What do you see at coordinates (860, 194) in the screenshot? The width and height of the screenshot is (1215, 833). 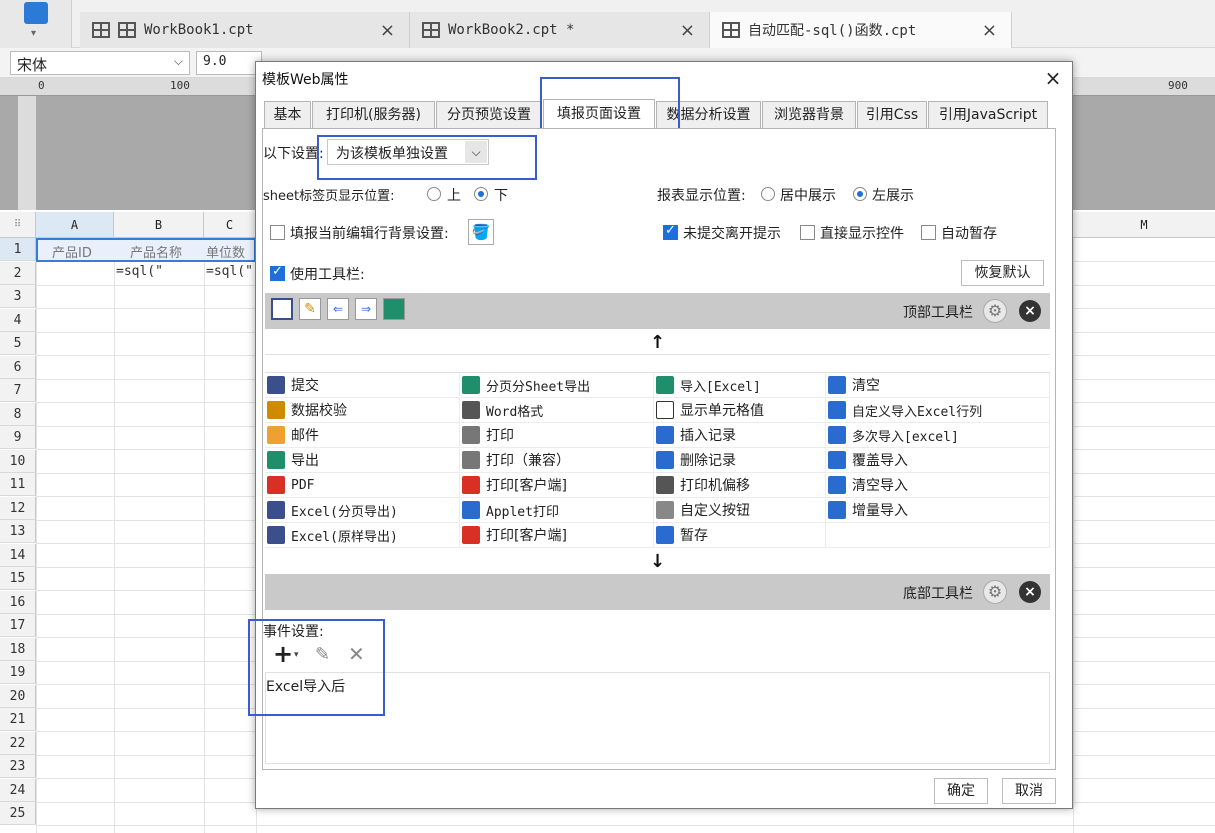 I see `radio-left` at bounding box center [860, 194].